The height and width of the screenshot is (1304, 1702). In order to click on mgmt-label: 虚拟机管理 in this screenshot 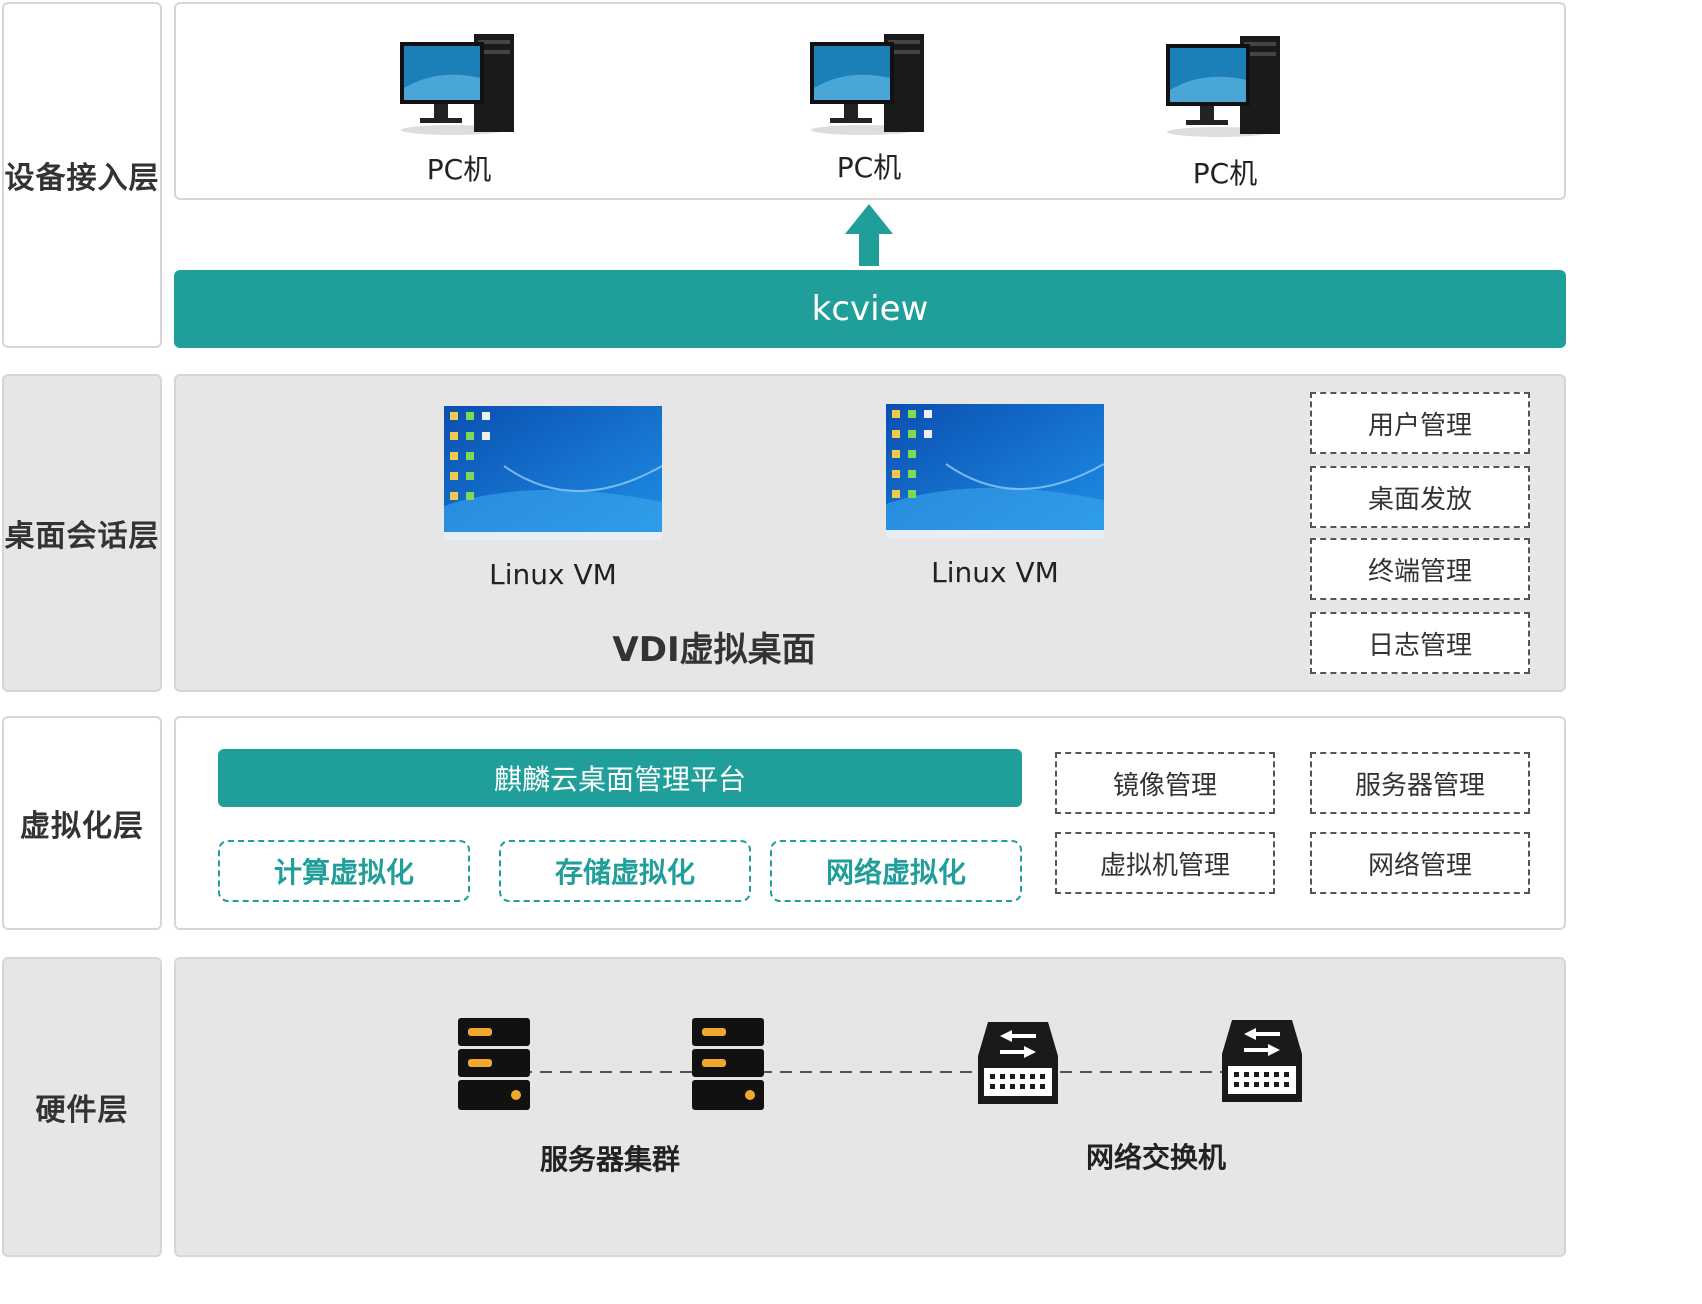, I will do `click(1164, 865)`.